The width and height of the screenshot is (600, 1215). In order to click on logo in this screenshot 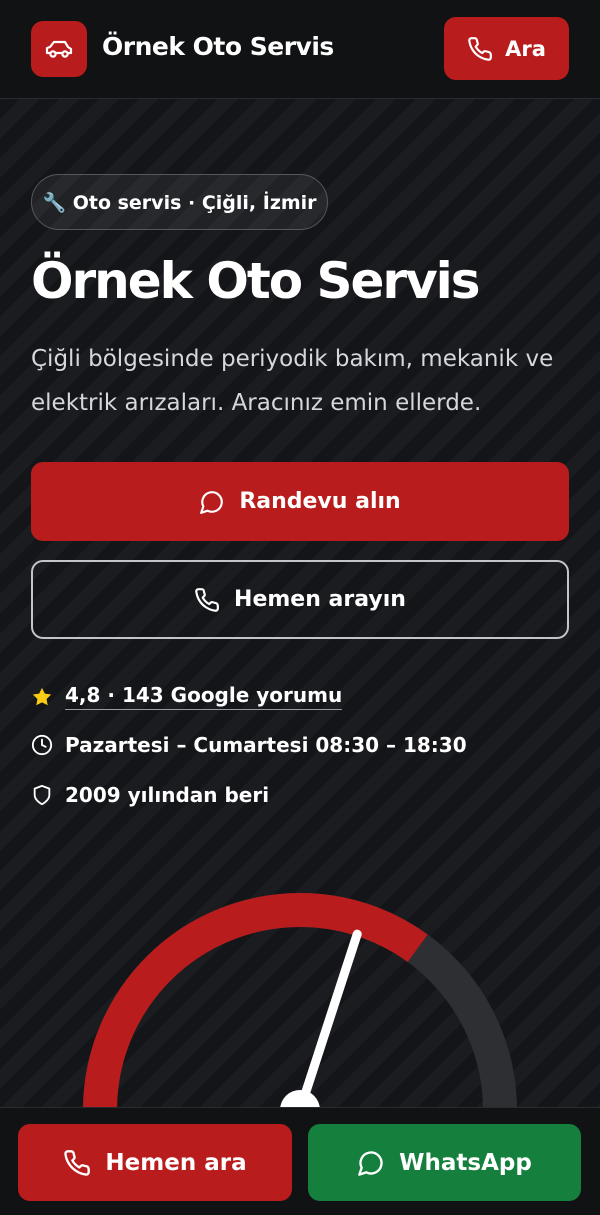, I will do `click(59, 49)`.